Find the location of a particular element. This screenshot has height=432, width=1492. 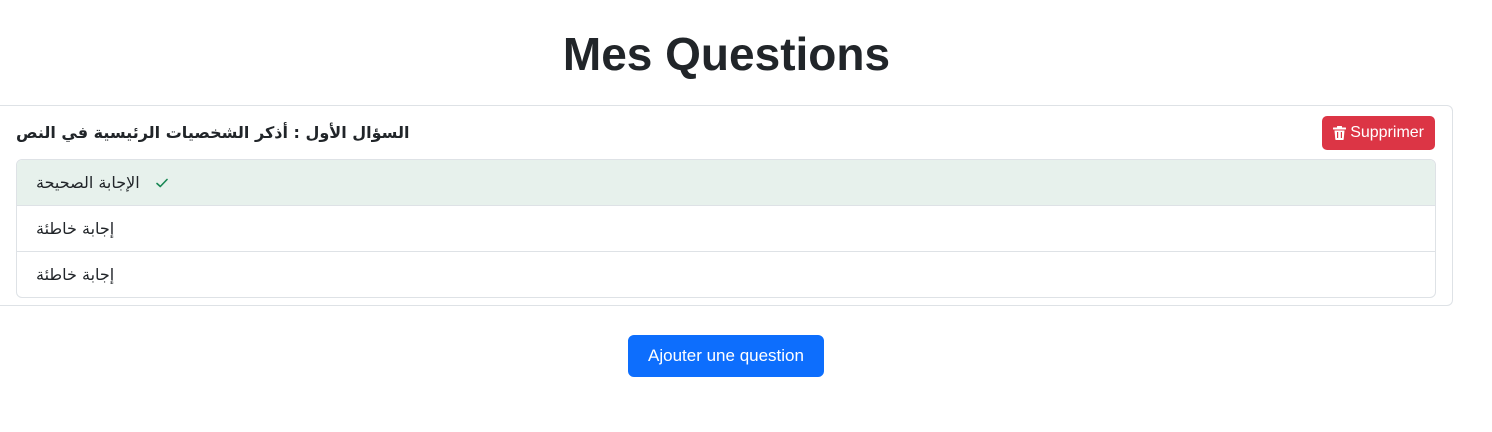

answer-text: الإجابة الصحيحة is located at coordinates (88, 182).